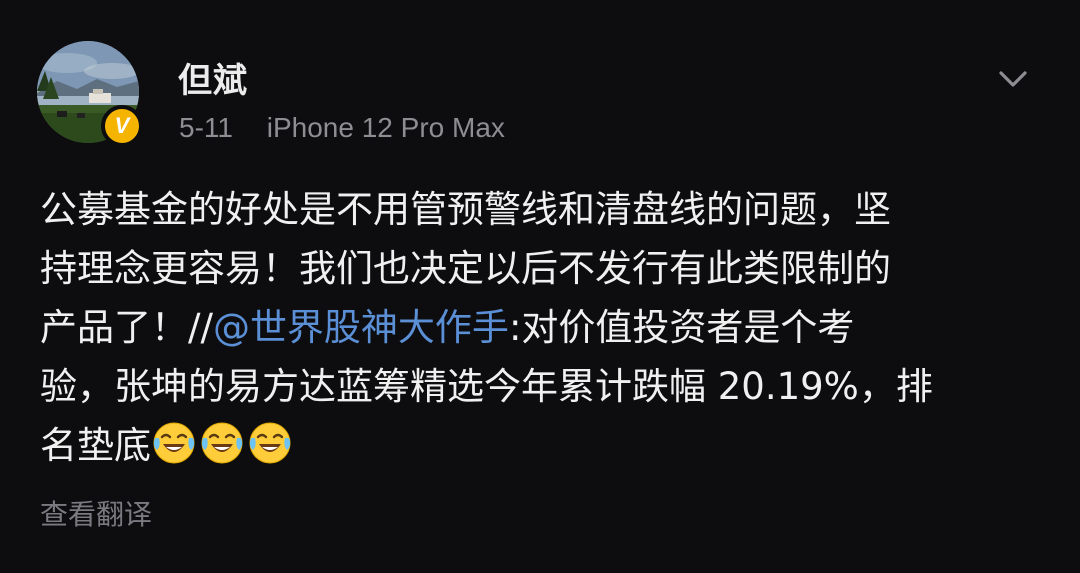  What do you see at coordinates (361, 327) in the screenshot?
I see `user-mention-link: @世界股神大作手` at bounding box center [361, 327].